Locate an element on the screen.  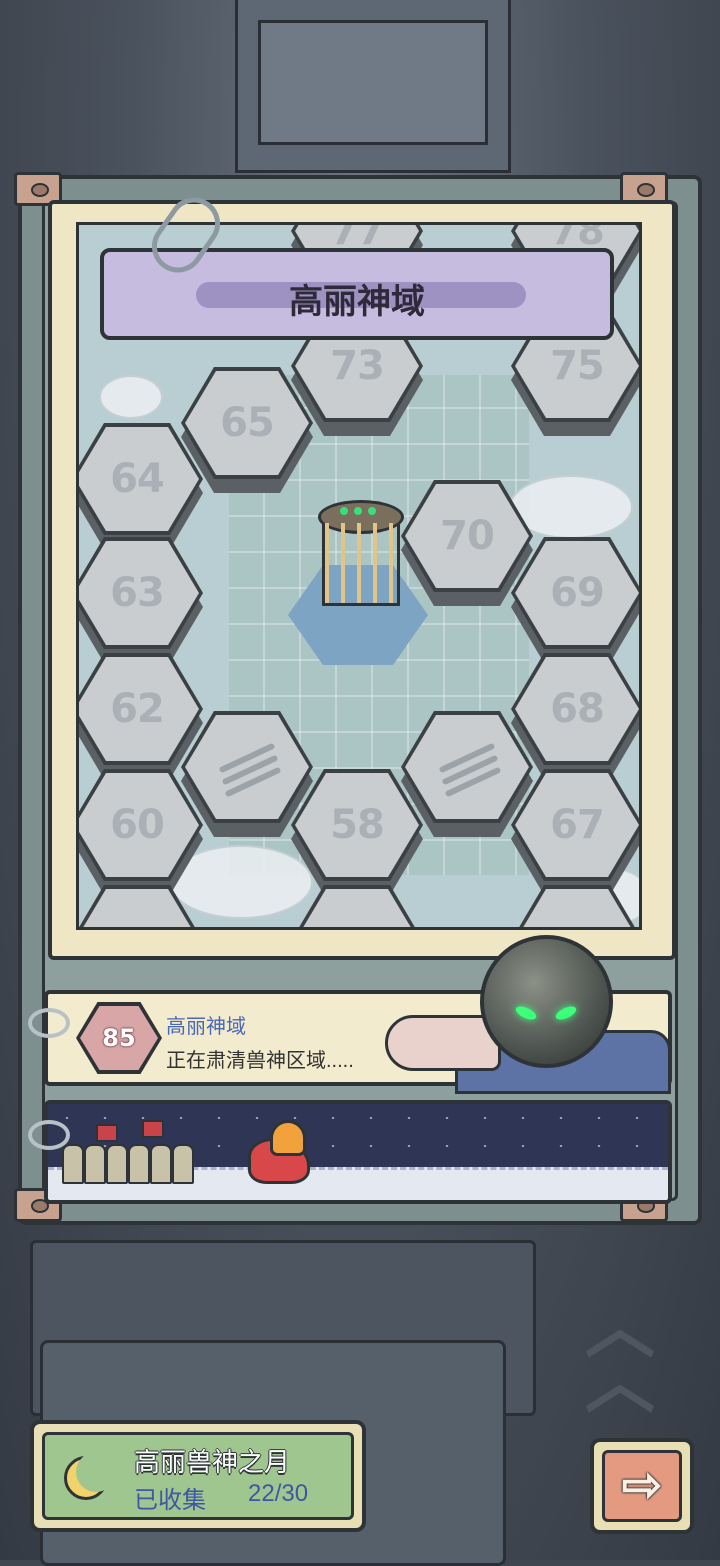
zone-name: 高丽神域 is located at coordinates (206, 1027).